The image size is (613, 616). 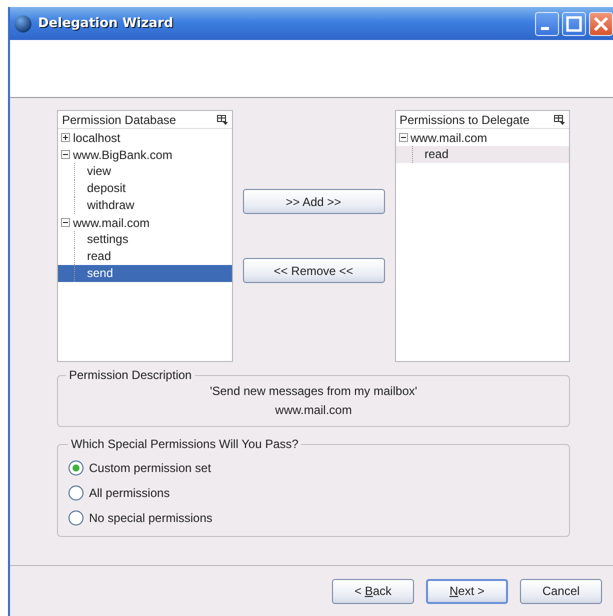 I want to click on description-text: 'Send new messages from my mailbox', so click(x=313, y=391).